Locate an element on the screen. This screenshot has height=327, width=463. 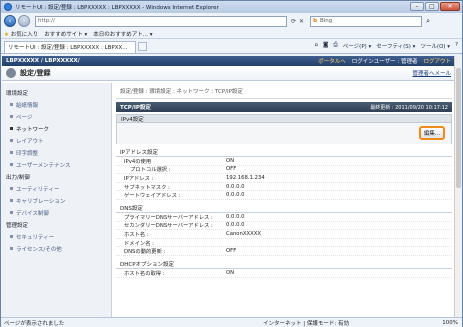
safety-menu: セーフティ(S) ▾ is located at coordinates (395, 46).